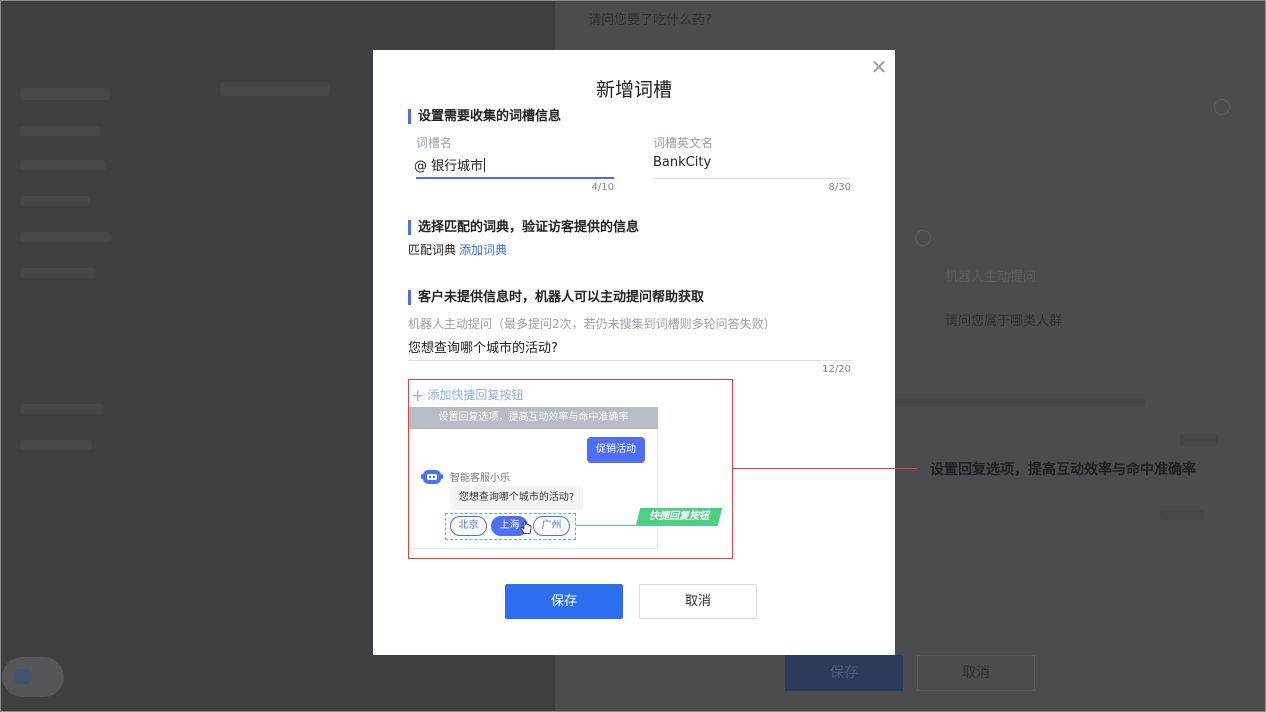 This screenshot has height=712, width=1266. What do you see at coordinates (650, 20) in the screenshot?
I see `bg-question-text: 请问您要了吃什么药?` at bounding box center [650, 20].